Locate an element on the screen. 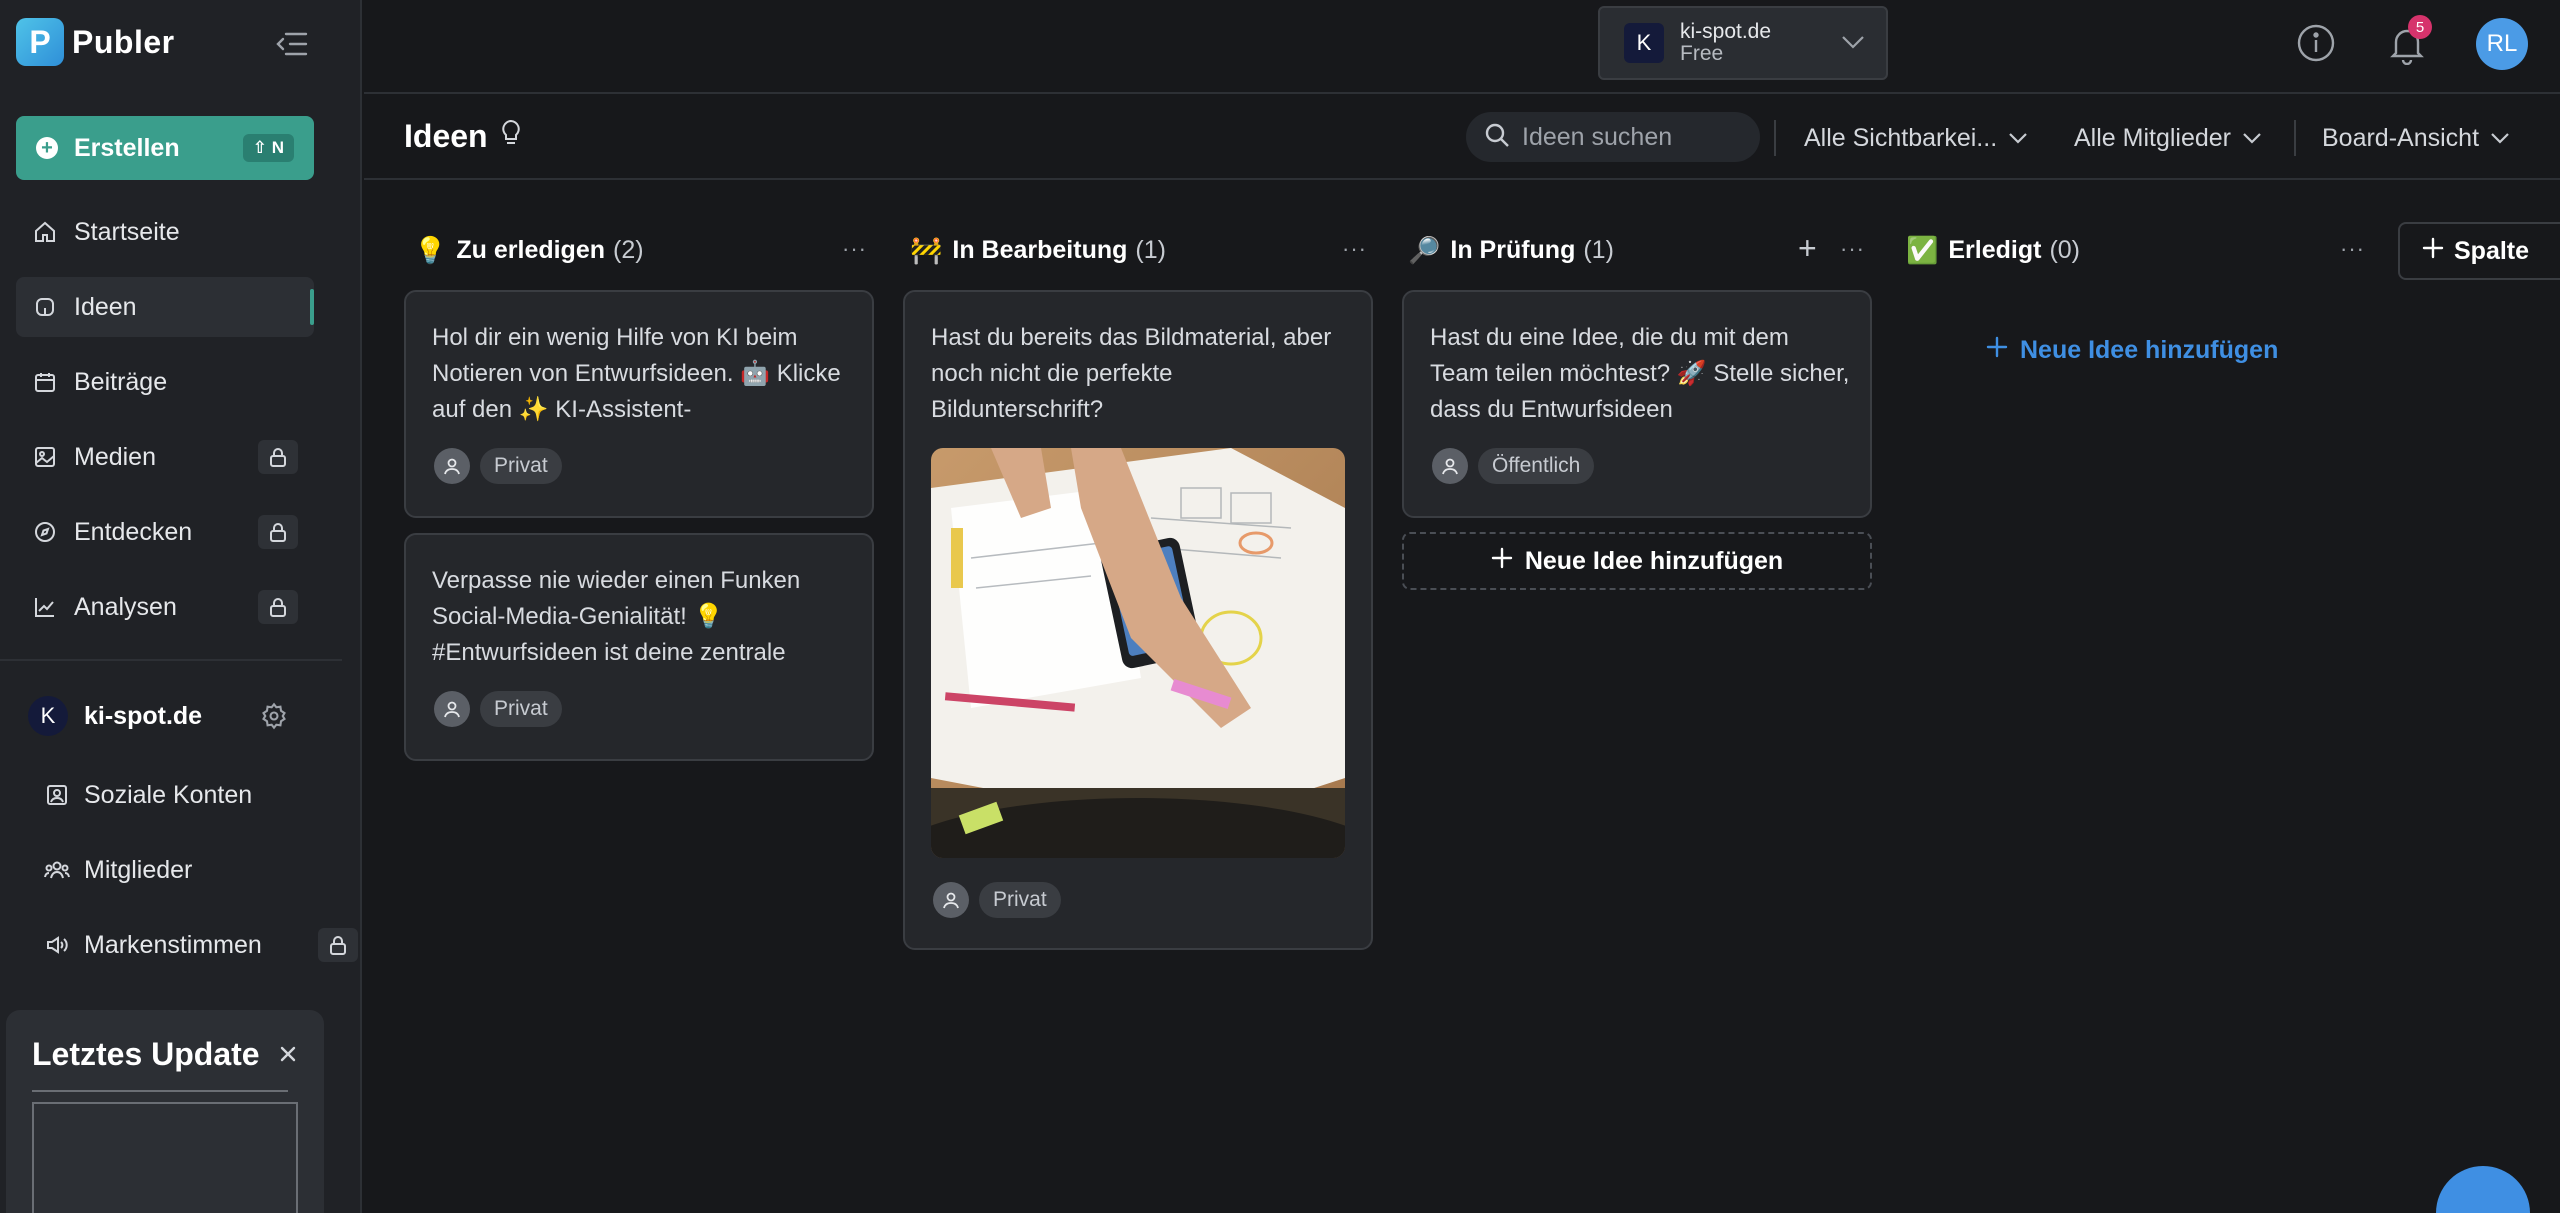 The image size is (2560, 1213). add-idea-button: Neue Idee hinzufügen is located at coordinates (1637, 561).